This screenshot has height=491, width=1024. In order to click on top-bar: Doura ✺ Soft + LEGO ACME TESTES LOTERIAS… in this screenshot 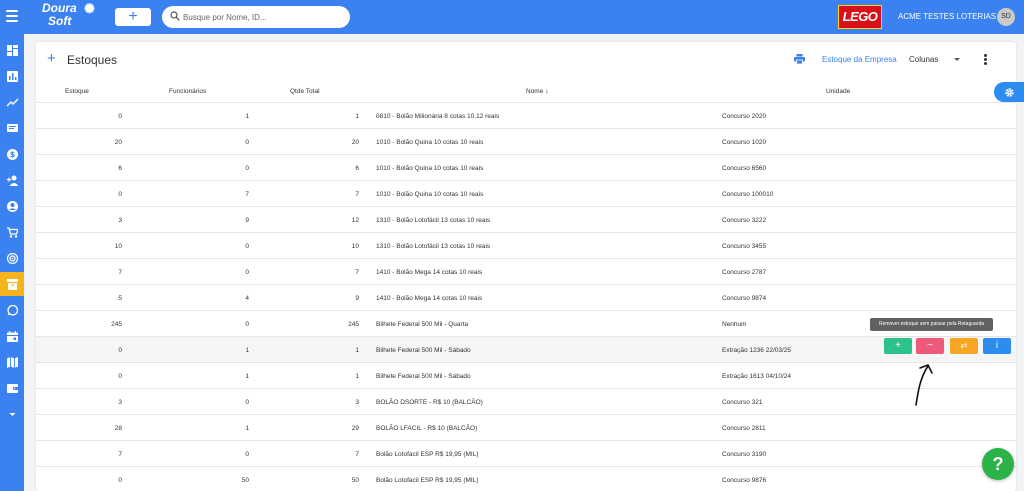, I will do `click(512, 17)`.